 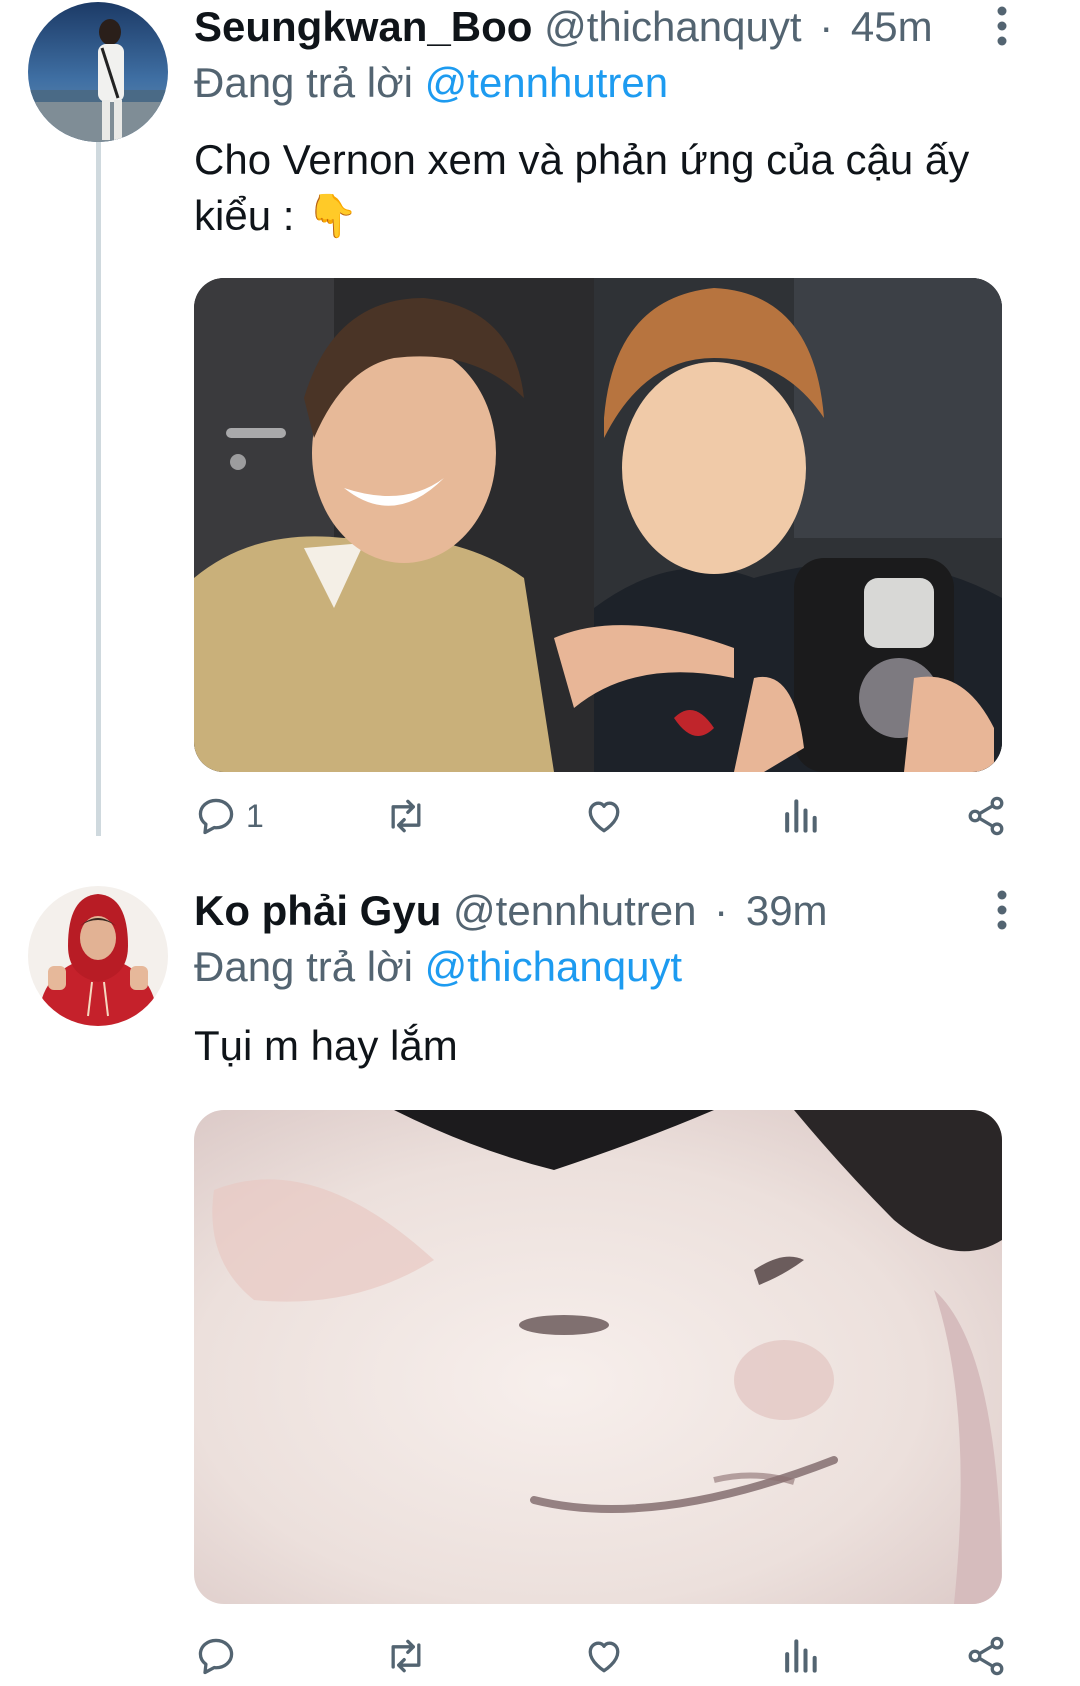 I want to click on tweet-text: Tụi m hay lắm, so click(x=326, y=1045).